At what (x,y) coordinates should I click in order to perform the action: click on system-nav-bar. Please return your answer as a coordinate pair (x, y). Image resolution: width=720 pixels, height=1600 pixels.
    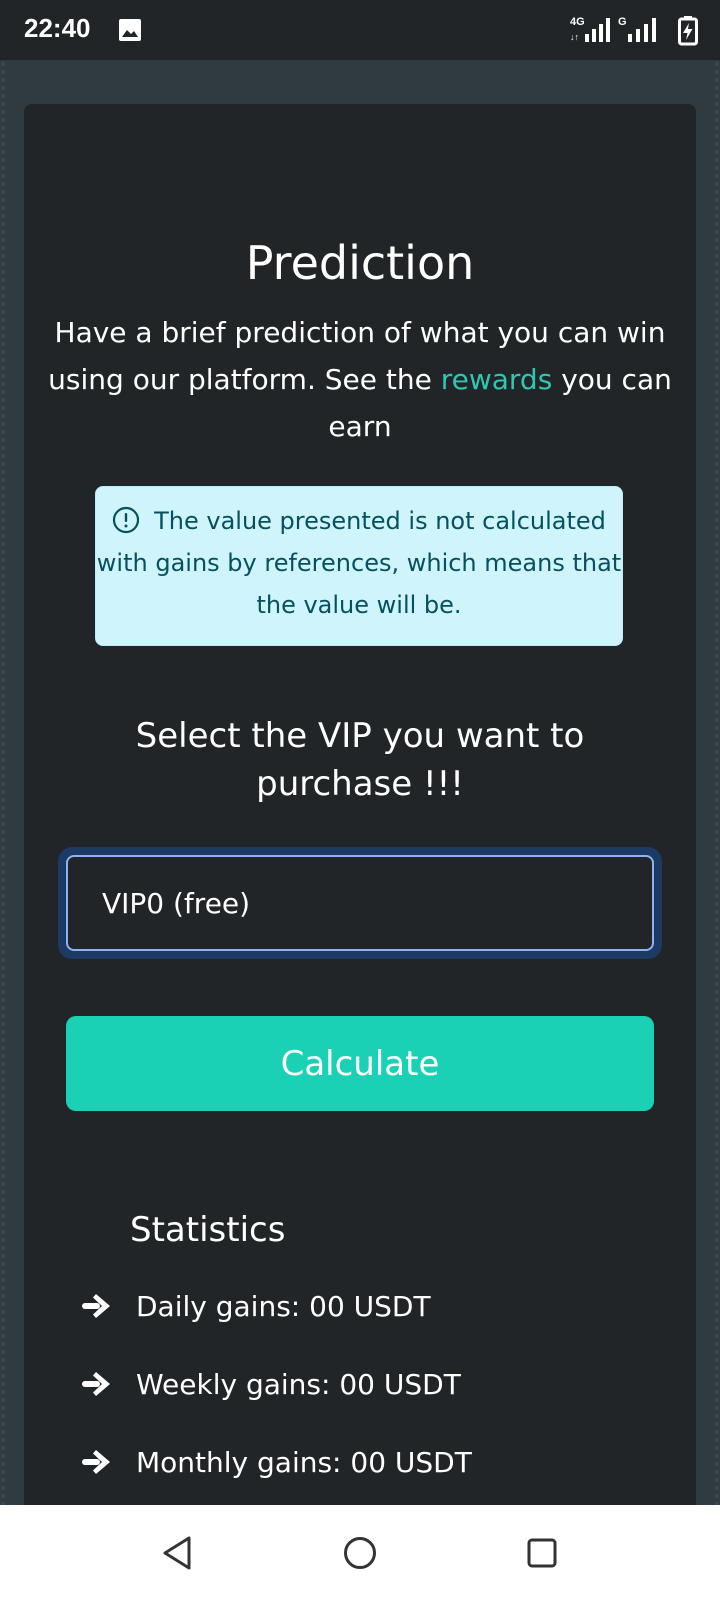
    Looking at the image, I should click on (360, 1552).